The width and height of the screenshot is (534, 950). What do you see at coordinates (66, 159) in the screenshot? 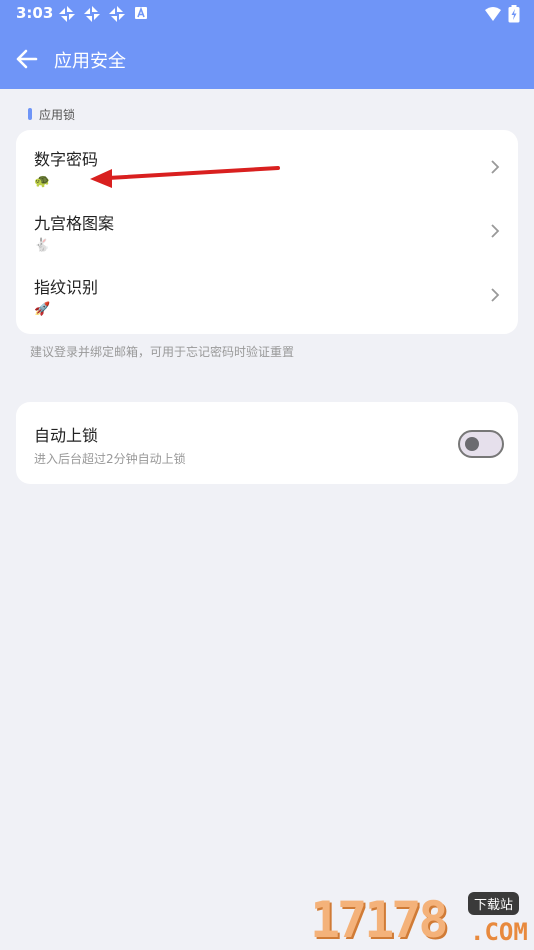
I see `lock-item-title: 数字密码` at bounding box center [66, 159].